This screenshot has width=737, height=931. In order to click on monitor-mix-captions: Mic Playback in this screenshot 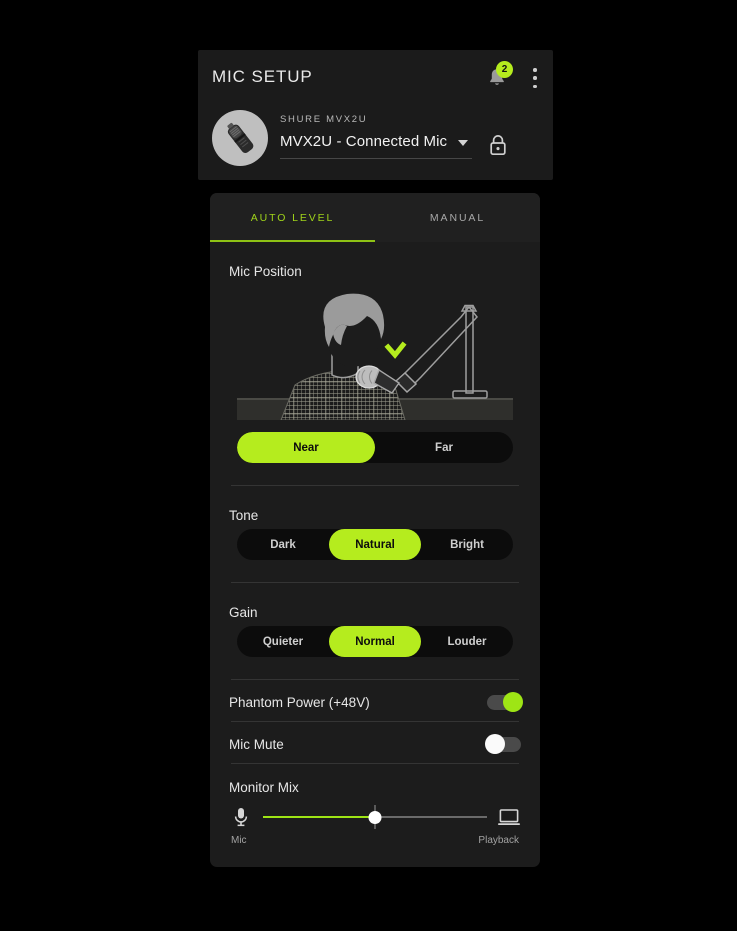, I will do `click(375, 840)`.